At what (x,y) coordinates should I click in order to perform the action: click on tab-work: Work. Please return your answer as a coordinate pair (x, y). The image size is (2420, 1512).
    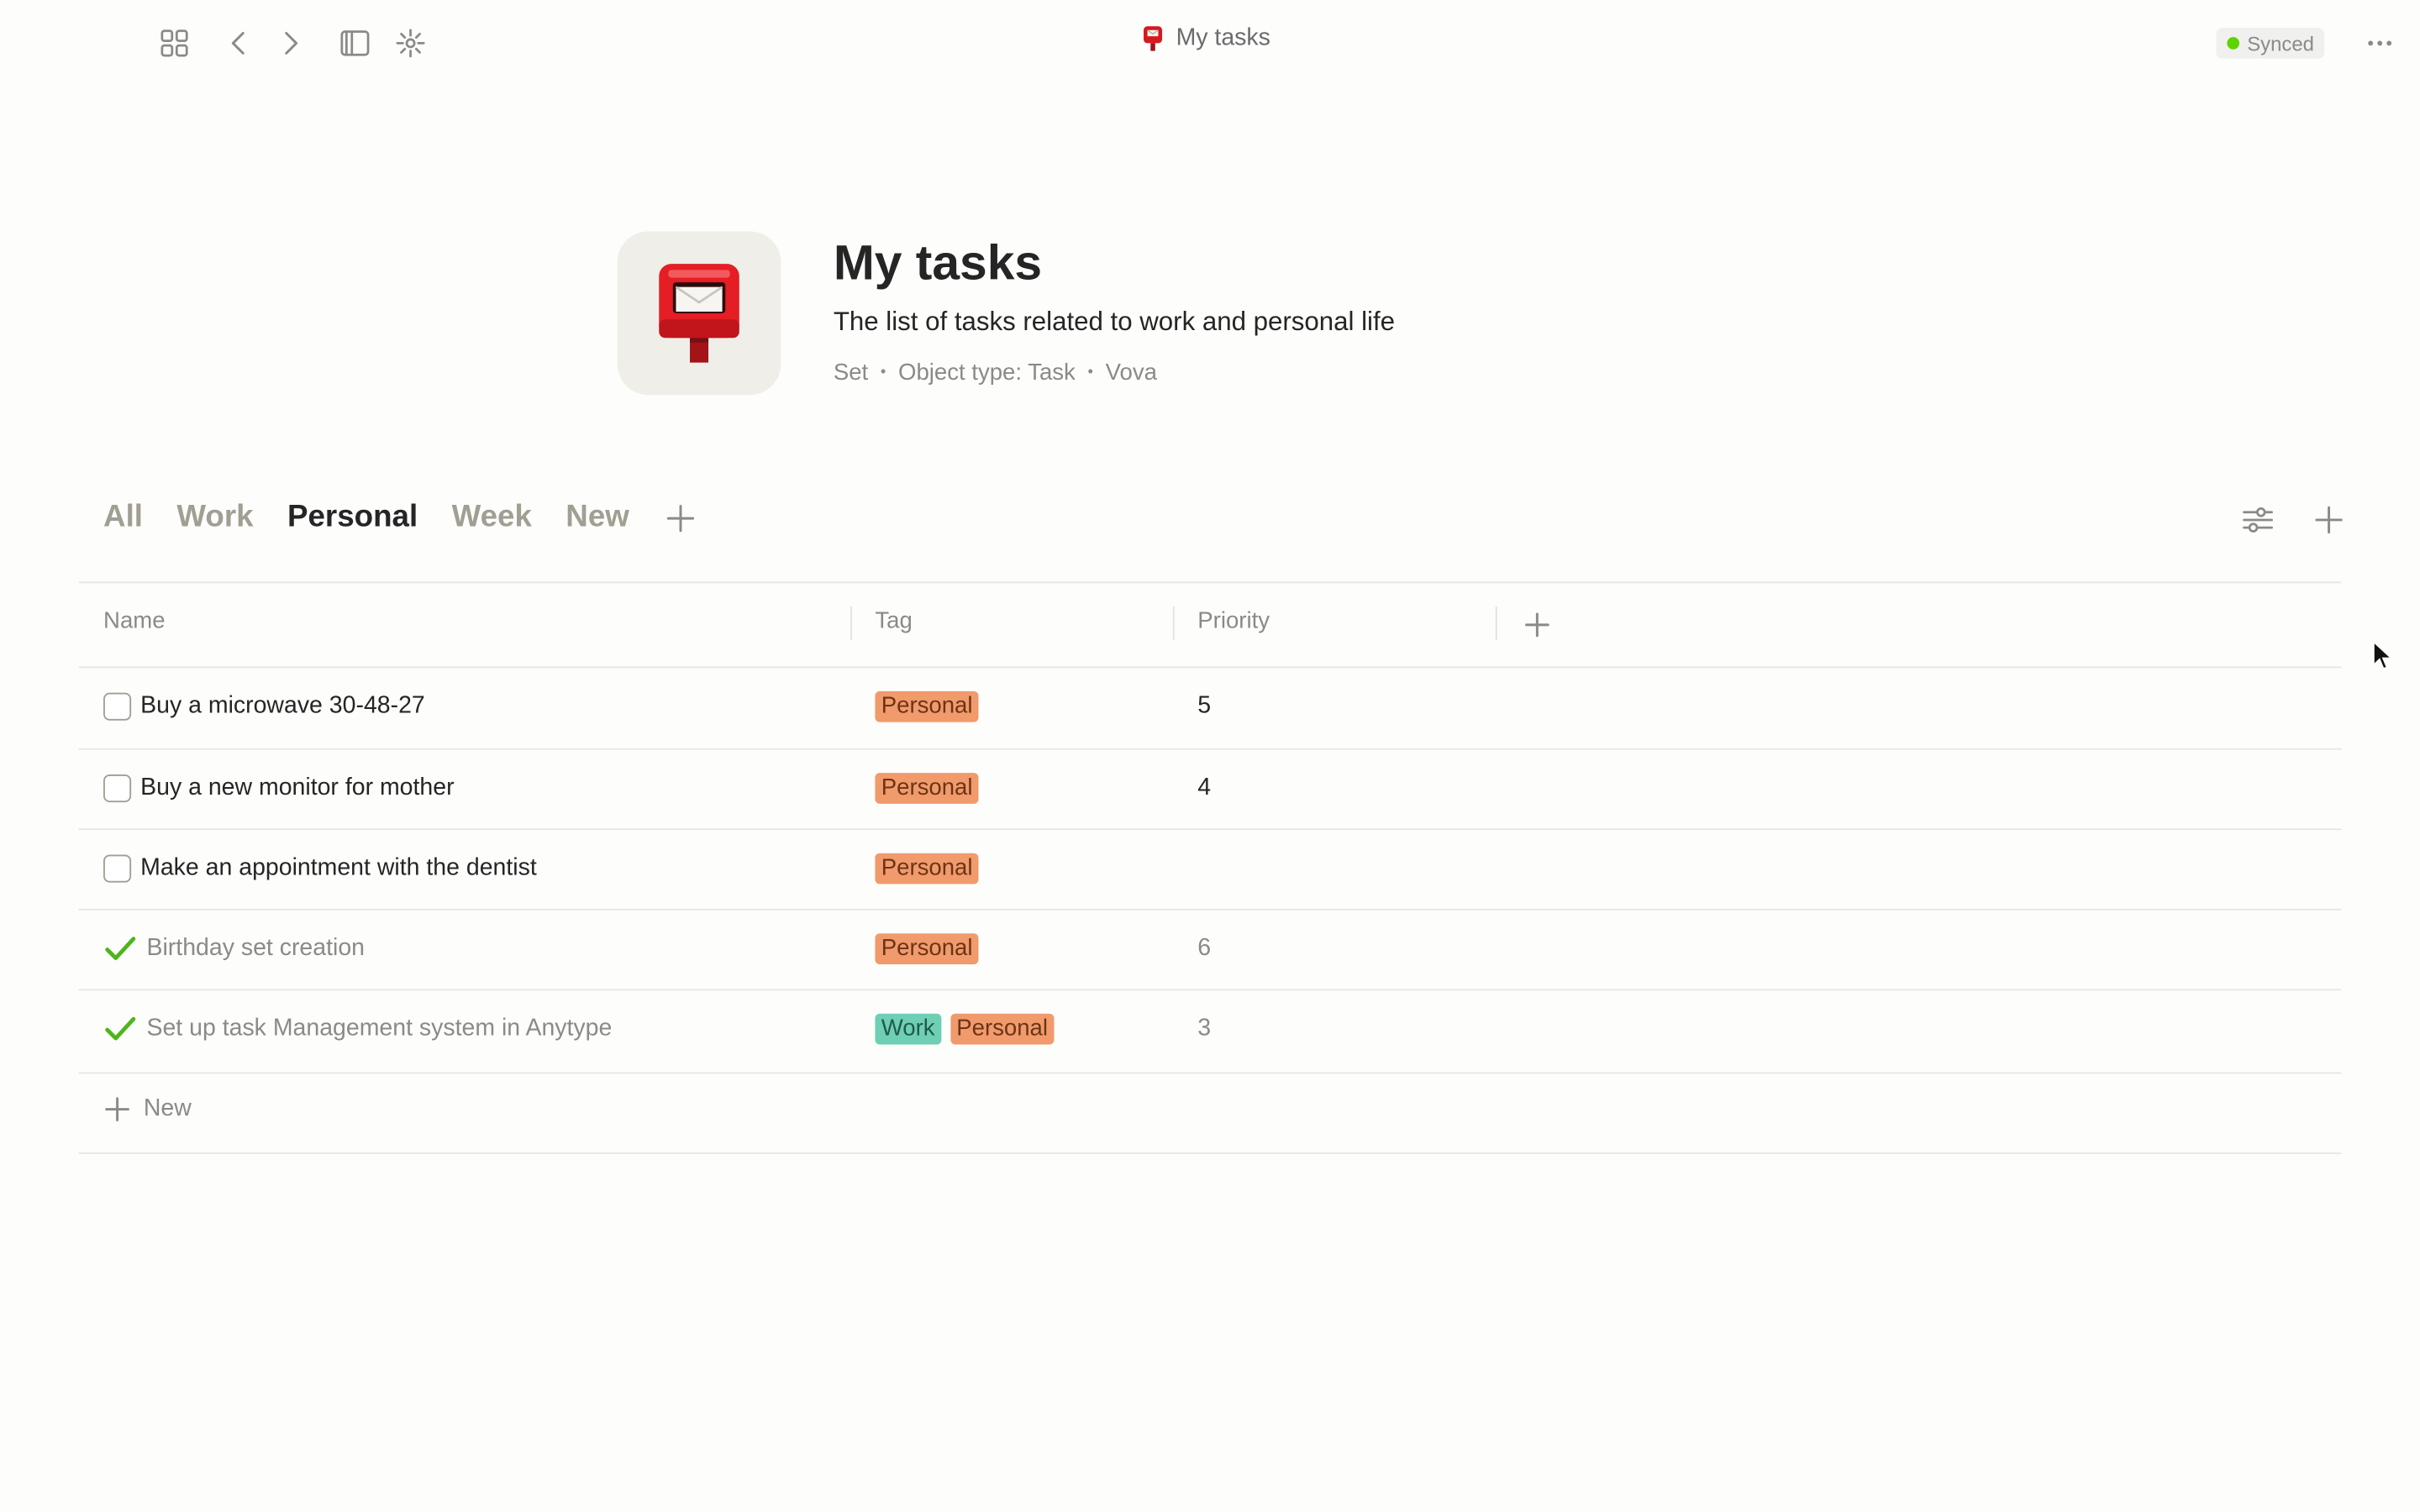
    Looking at the image, I should click on (214, 517).